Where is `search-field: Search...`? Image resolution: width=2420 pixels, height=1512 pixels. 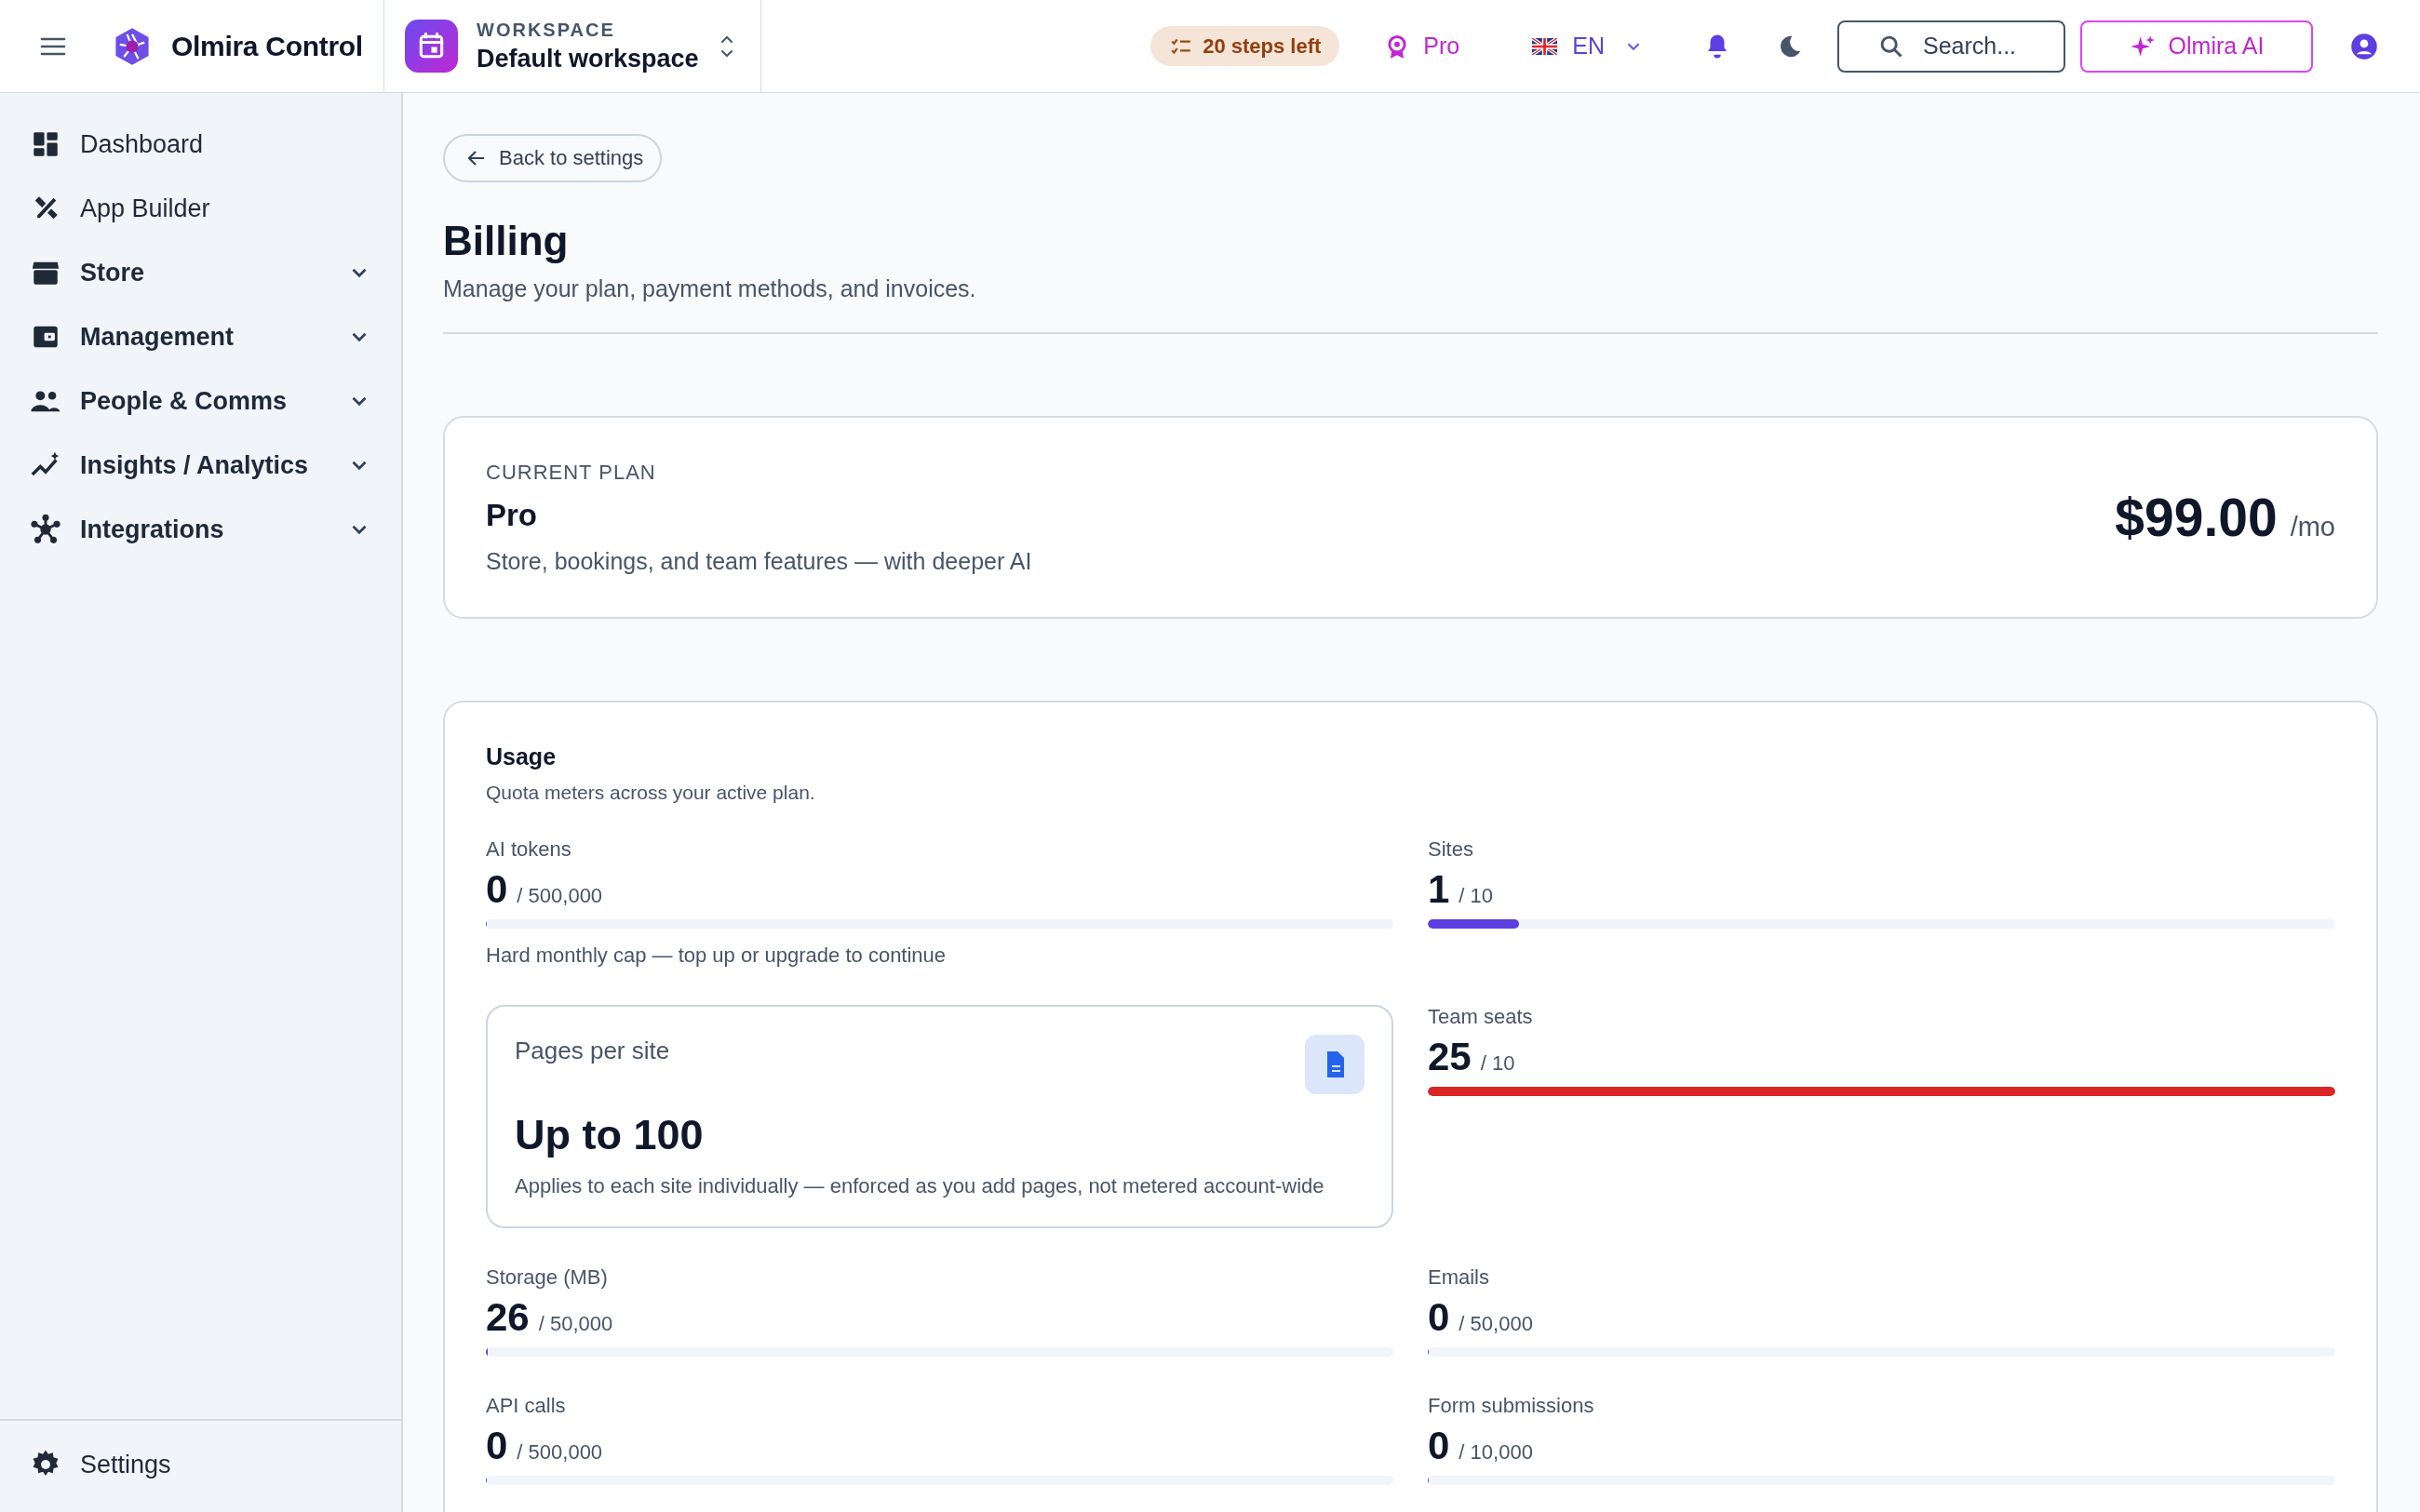 search-field: Search... is located at coordinates (1951, 46).